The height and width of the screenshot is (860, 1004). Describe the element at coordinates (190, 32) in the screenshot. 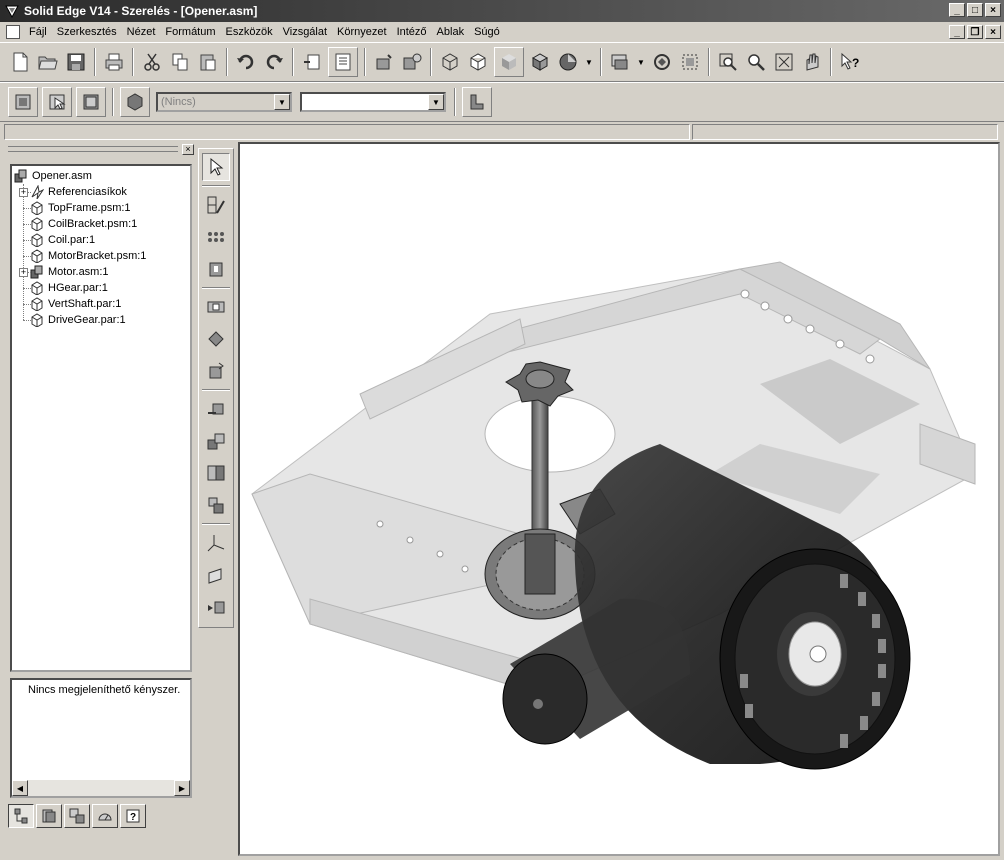

I see `menu-format: Formátum` at that location.